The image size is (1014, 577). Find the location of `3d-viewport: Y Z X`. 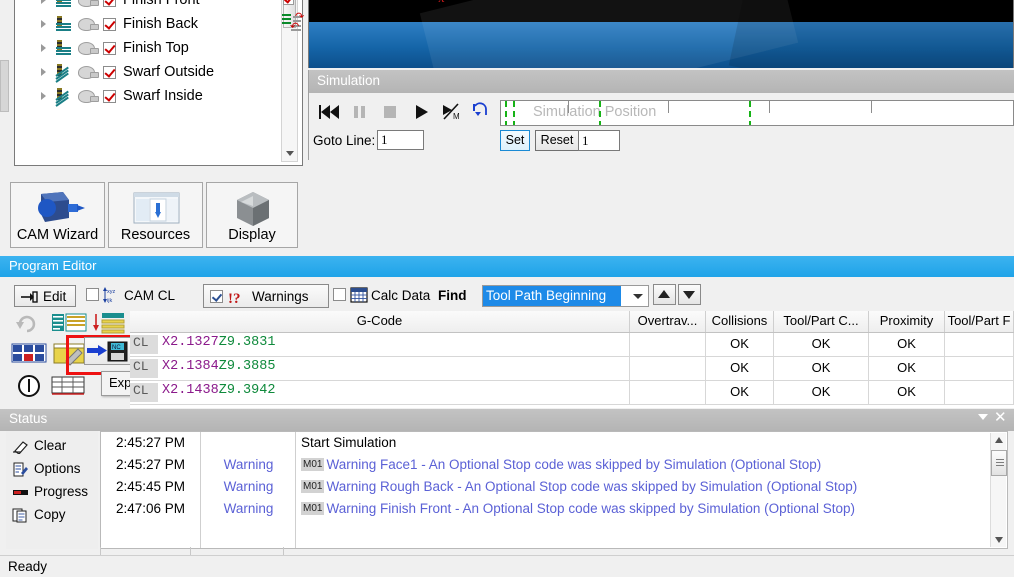

3d-viewport: Y Z X is located at coordinates (661, 34).